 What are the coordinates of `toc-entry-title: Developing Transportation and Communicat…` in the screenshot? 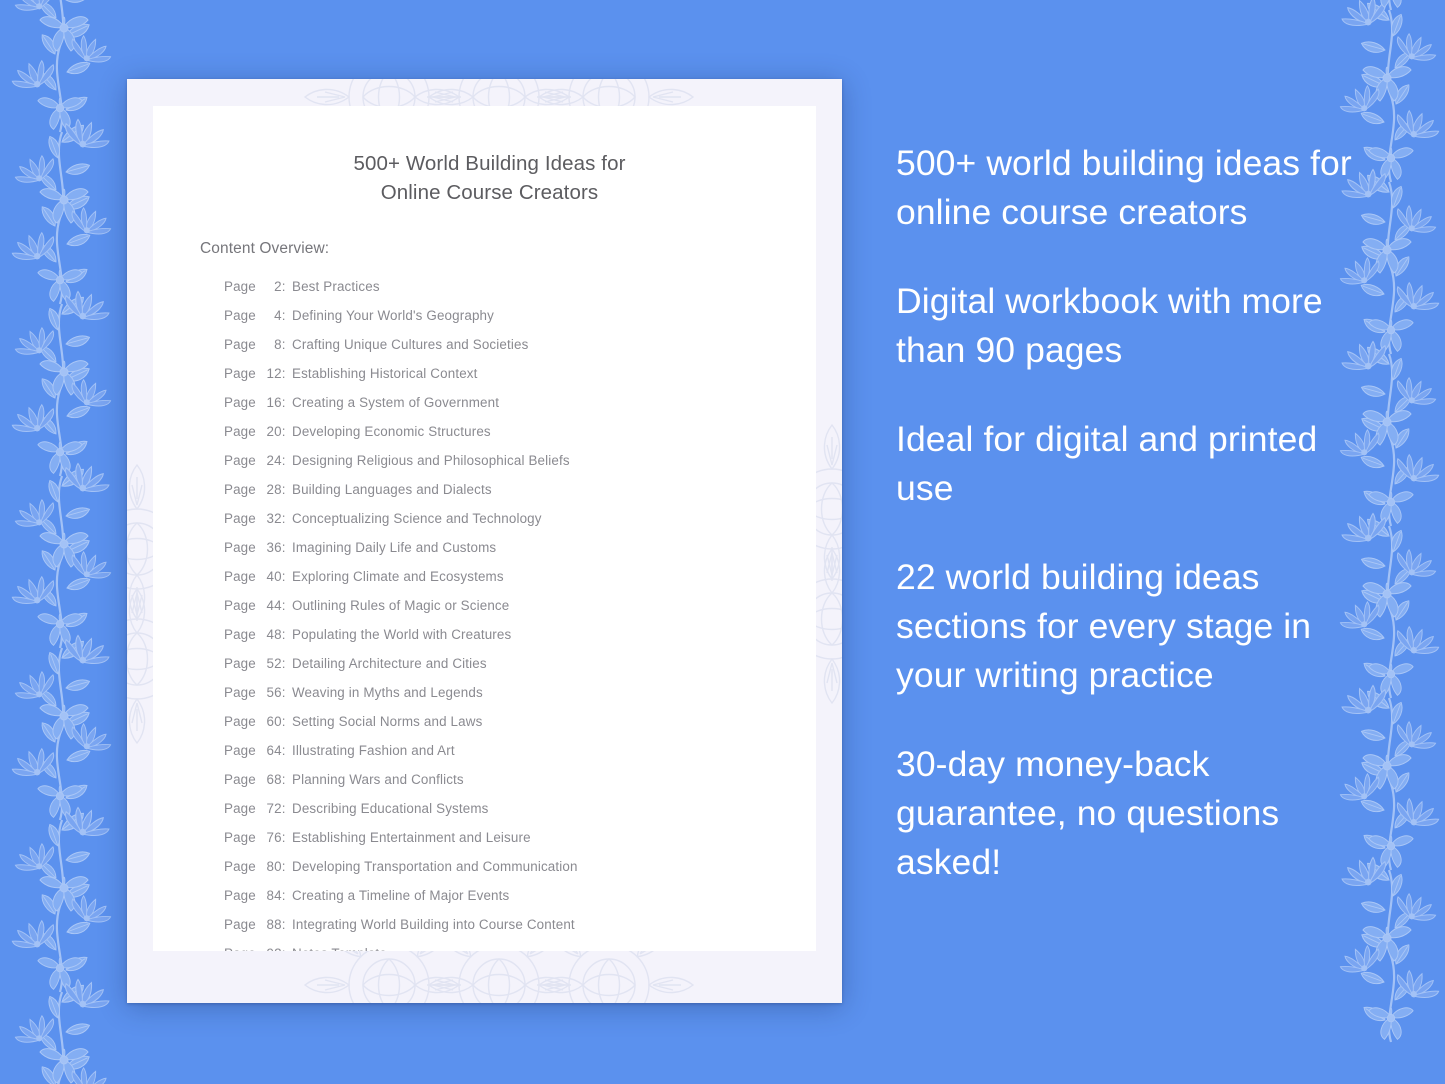 It's located at (435, 866).